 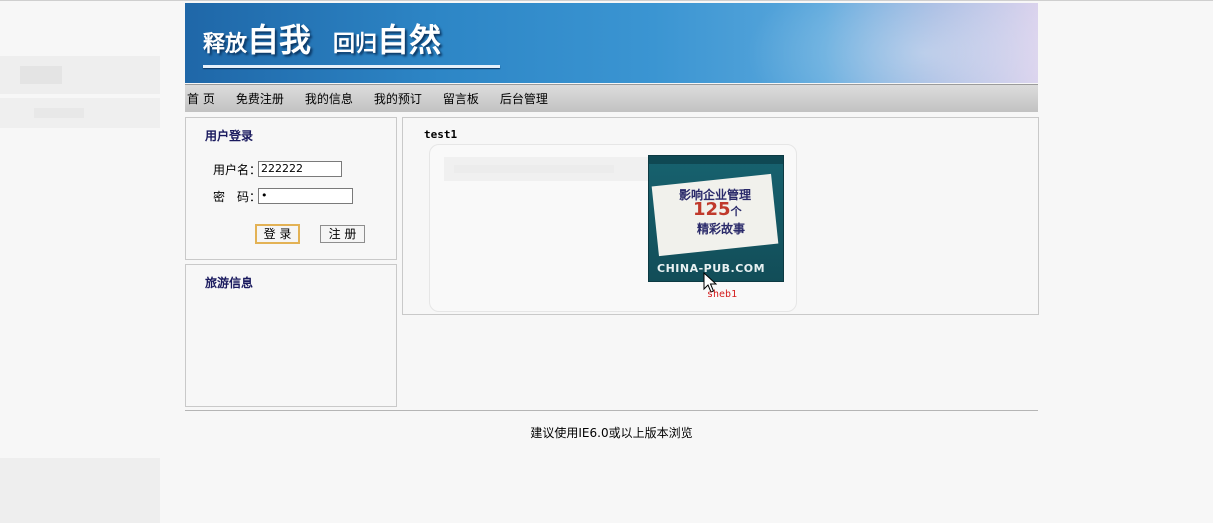 I want to click on banner-title-small: 回归, so click(x=355, y=44).